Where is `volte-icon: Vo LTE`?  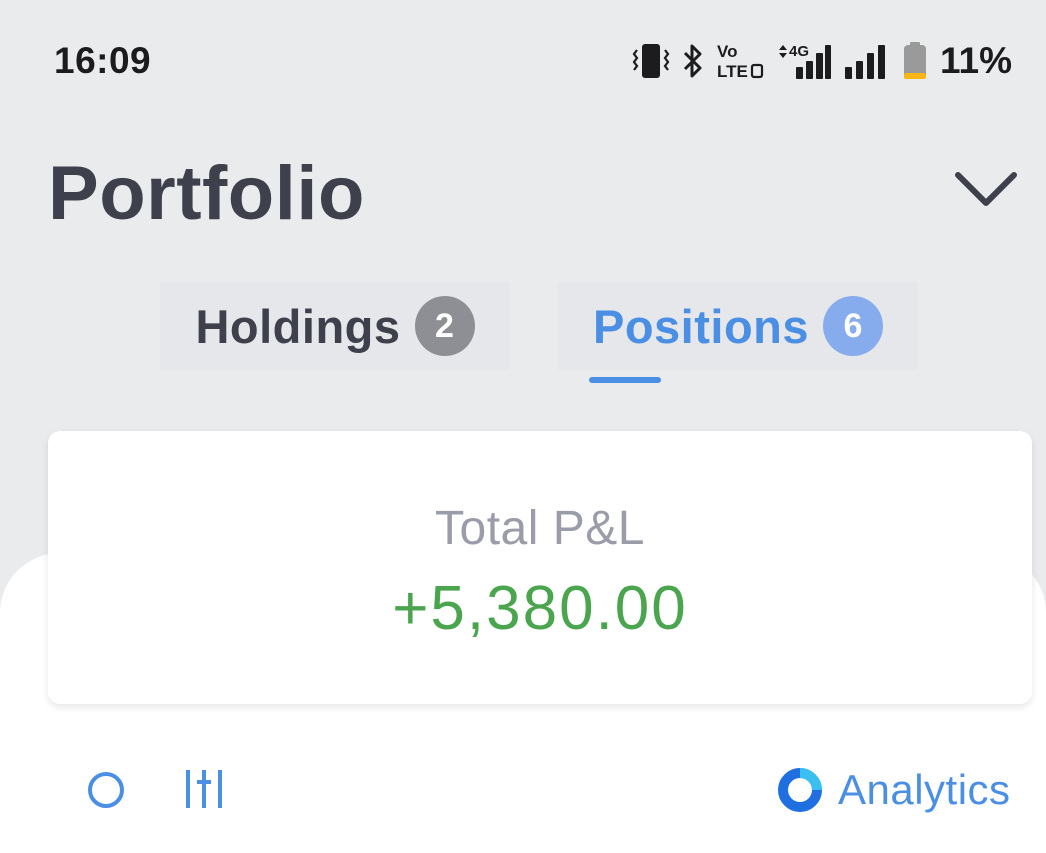 volte-icon: Vo LTE is located at coordinates (740, 61).